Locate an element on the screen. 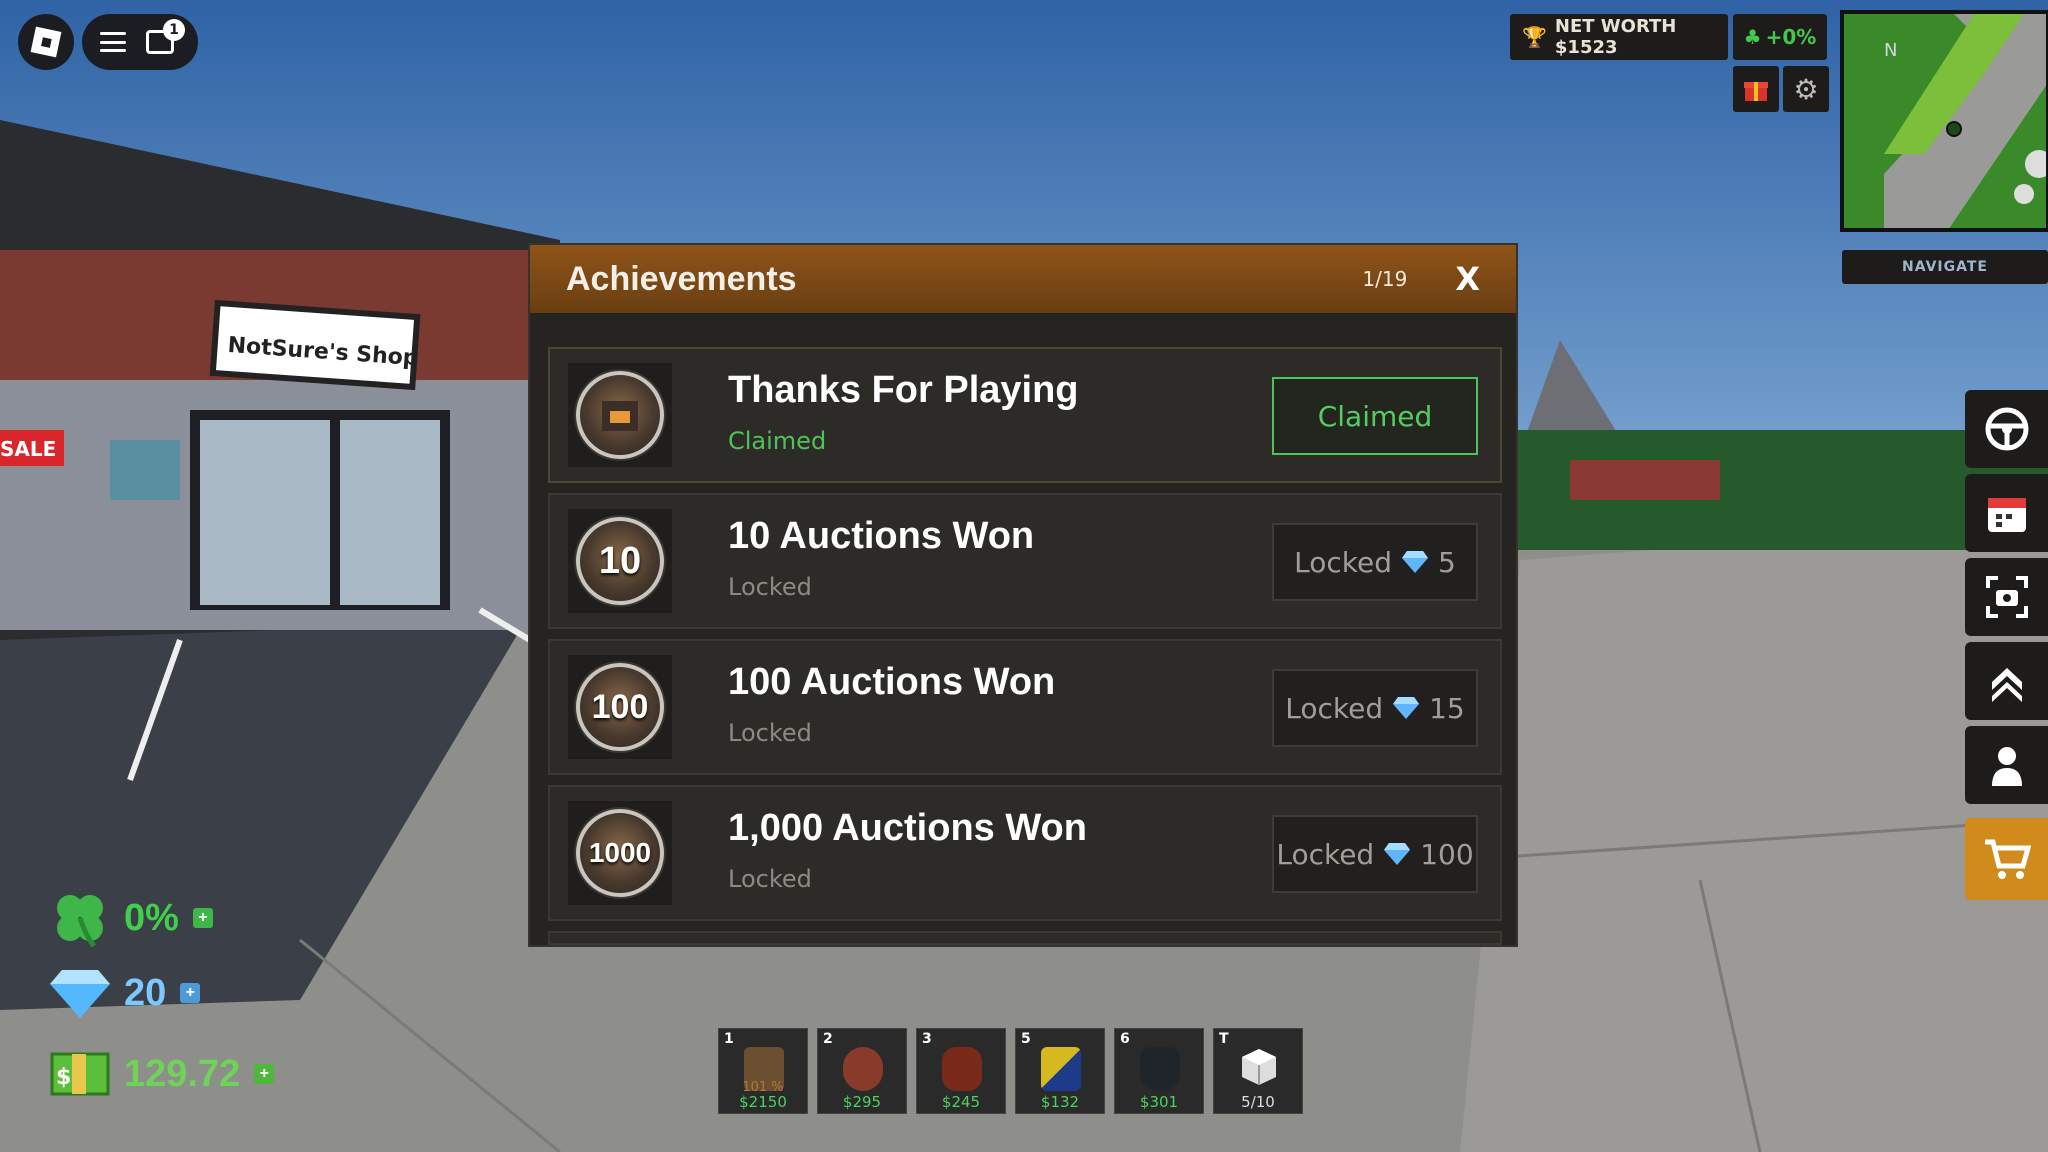  item-vase-icon is located at coordinates (1160, 1069).